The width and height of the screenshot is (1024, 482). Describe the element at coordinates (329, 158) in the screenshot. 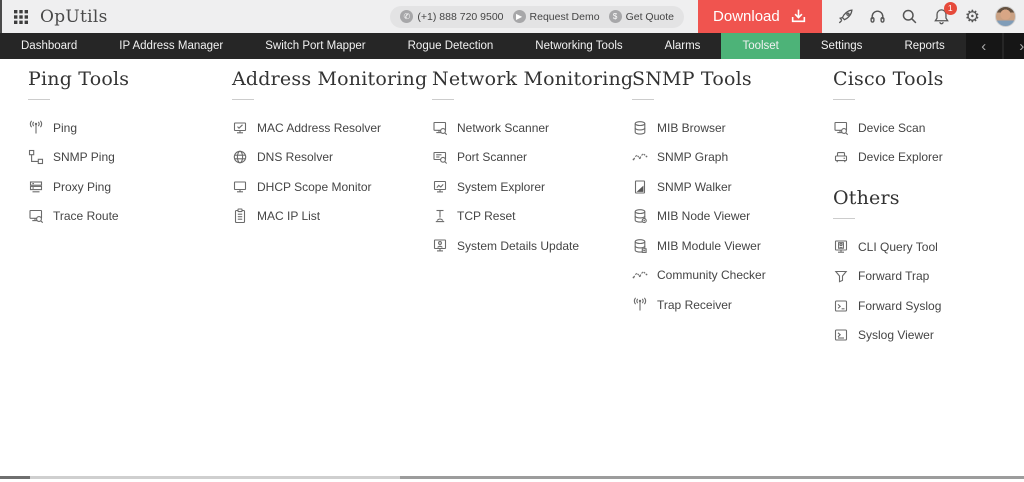

I see `tool-item-dns-resolver: DNS Resolver` at that location.